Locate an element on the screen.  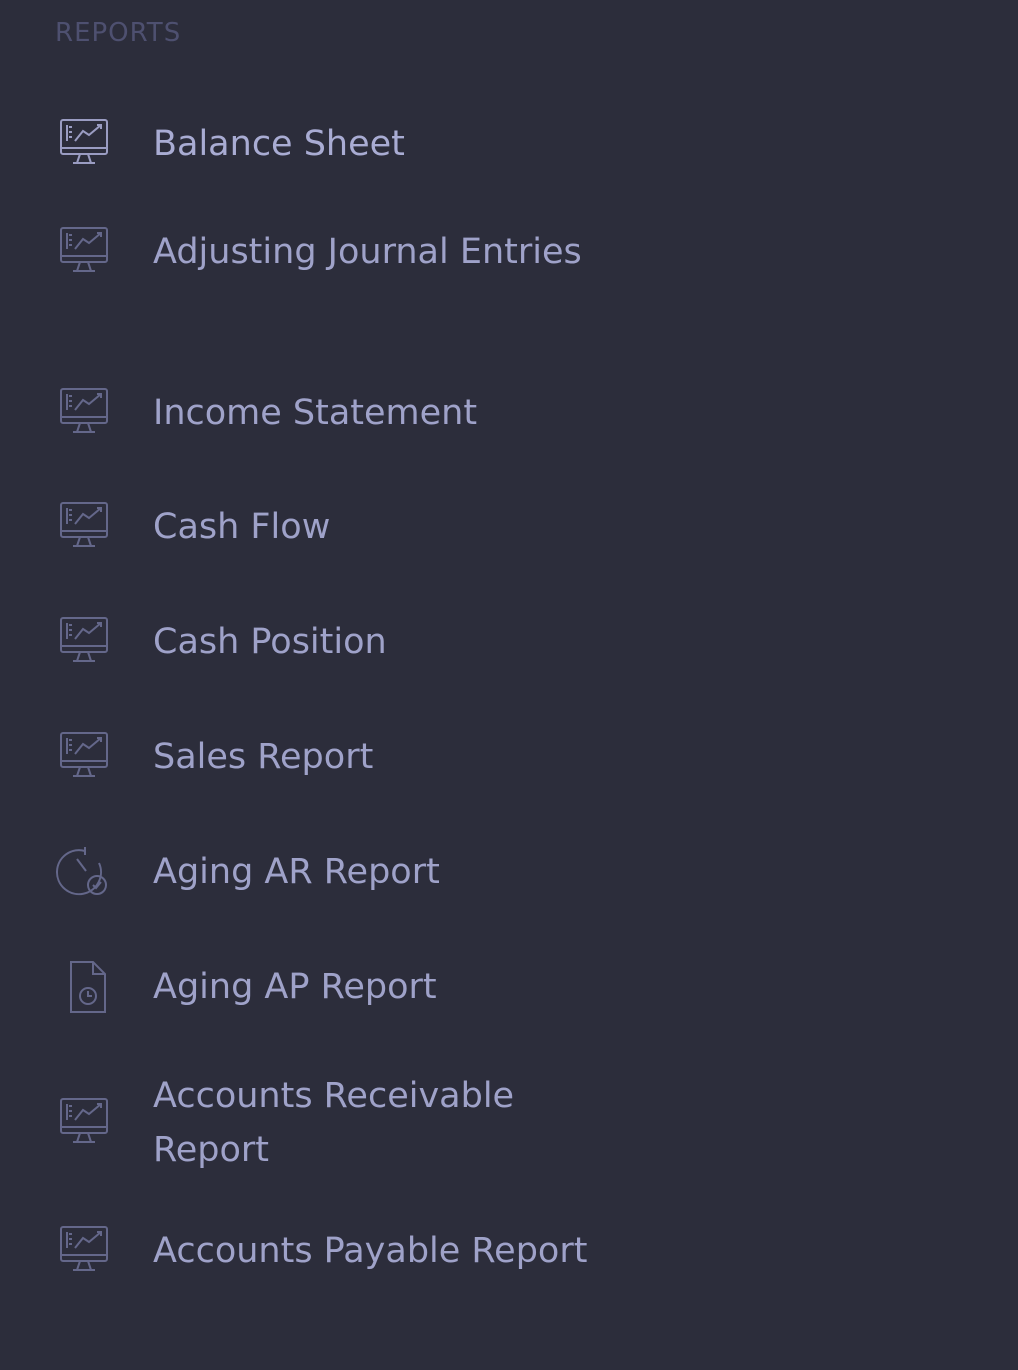
sidebar-item-adjusting-journal-entries: Adjusting Journal Entries is located at coordinates (365, 252).